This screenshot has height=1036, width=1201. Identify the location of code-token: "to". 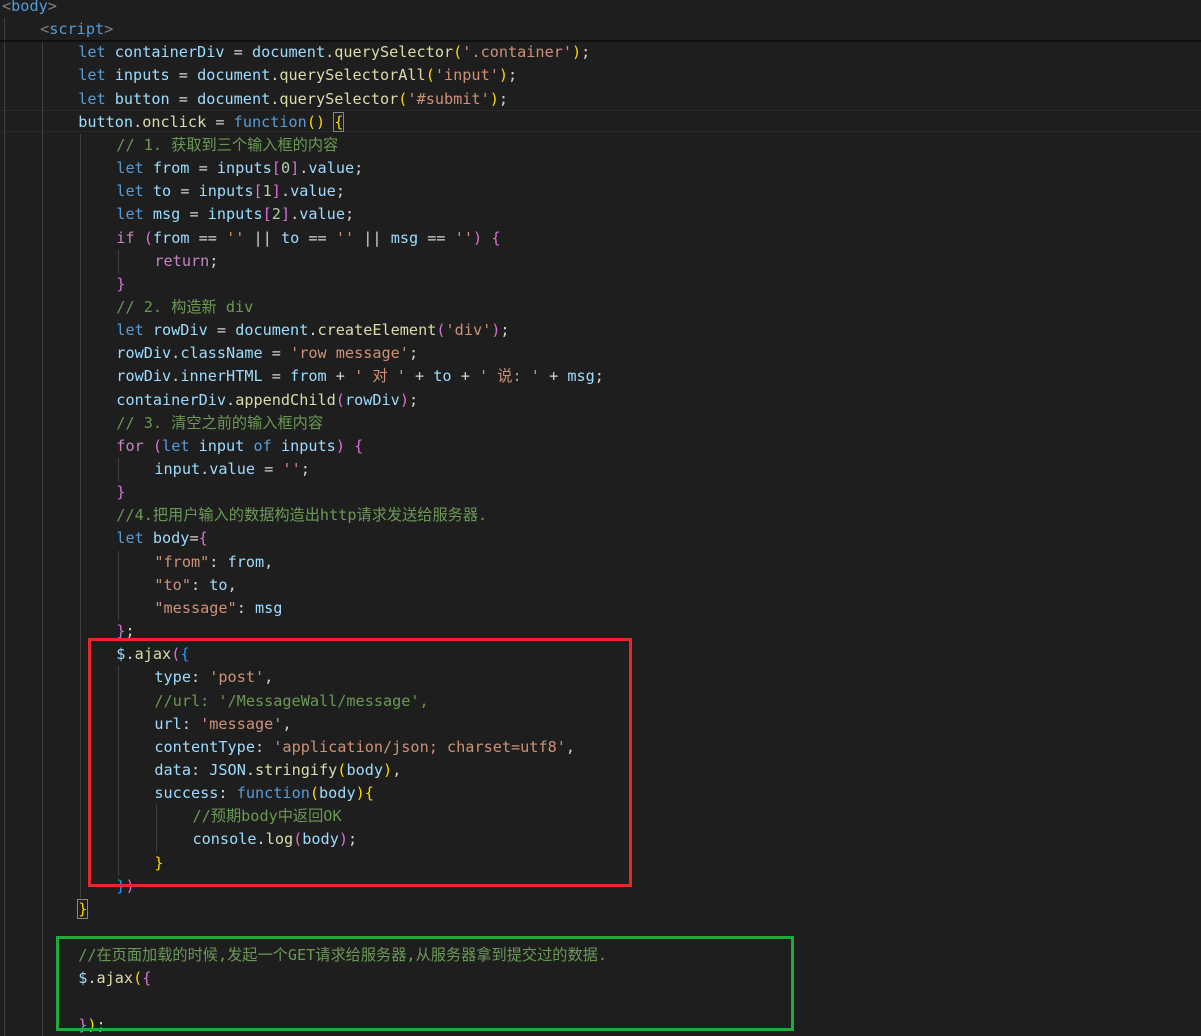
(172, 584).